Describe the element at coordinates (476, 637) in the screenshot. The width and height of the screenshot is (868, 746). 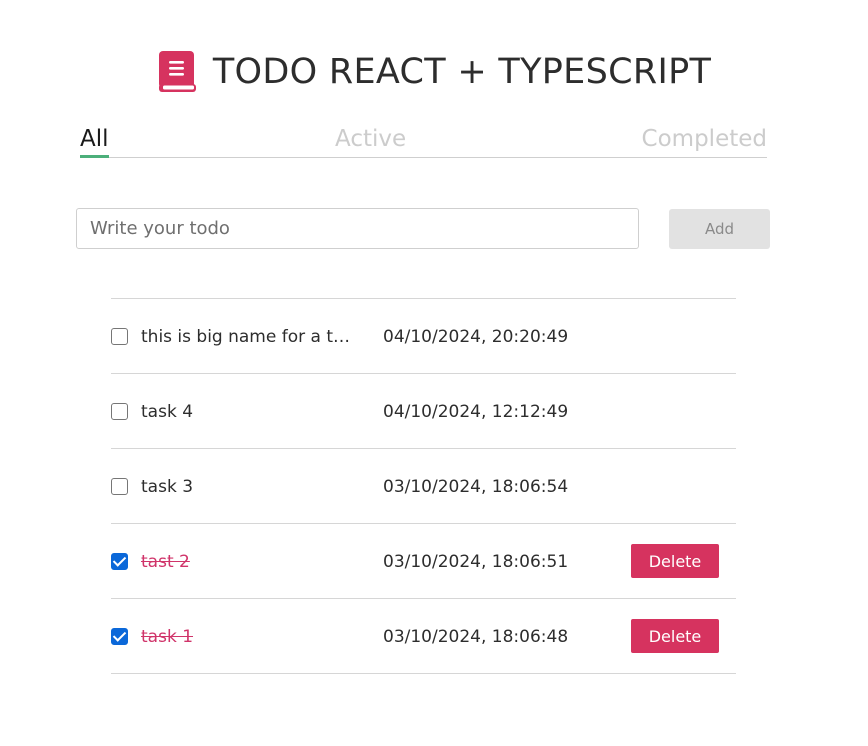
I see `todo-date: 03/10/2024, 18:06:48` at that location.